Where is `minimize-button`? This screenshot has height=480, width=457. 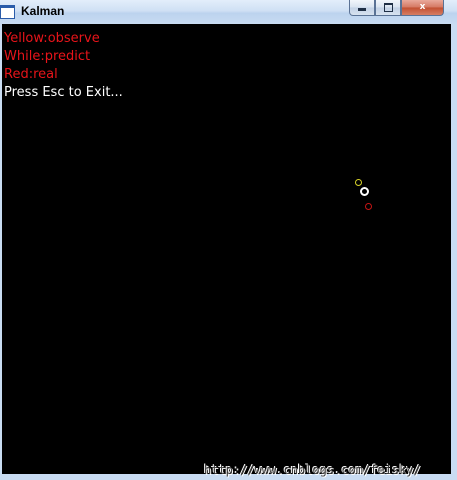 minimize-button is located at coordinates (362, 8).